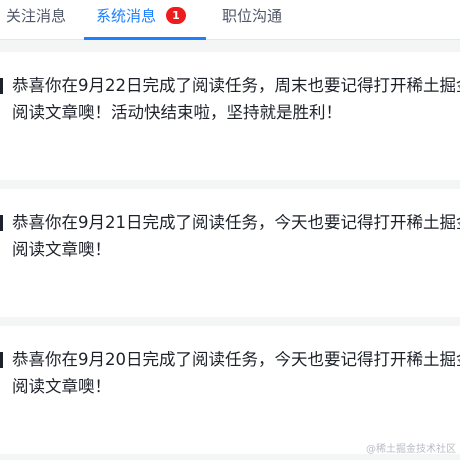 This screenshot has width=460, height=460. Describe the element at coordinates (411, 449) in the screenshot. I see `watermark: @稀土掘金技术社区` at that location.